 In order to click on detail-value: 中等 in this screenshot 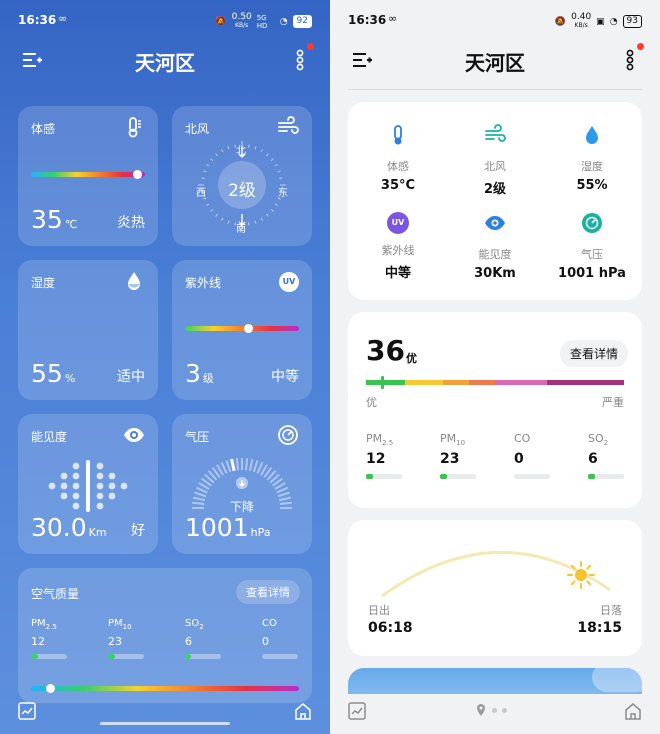, I will do `click(397, 273)`.